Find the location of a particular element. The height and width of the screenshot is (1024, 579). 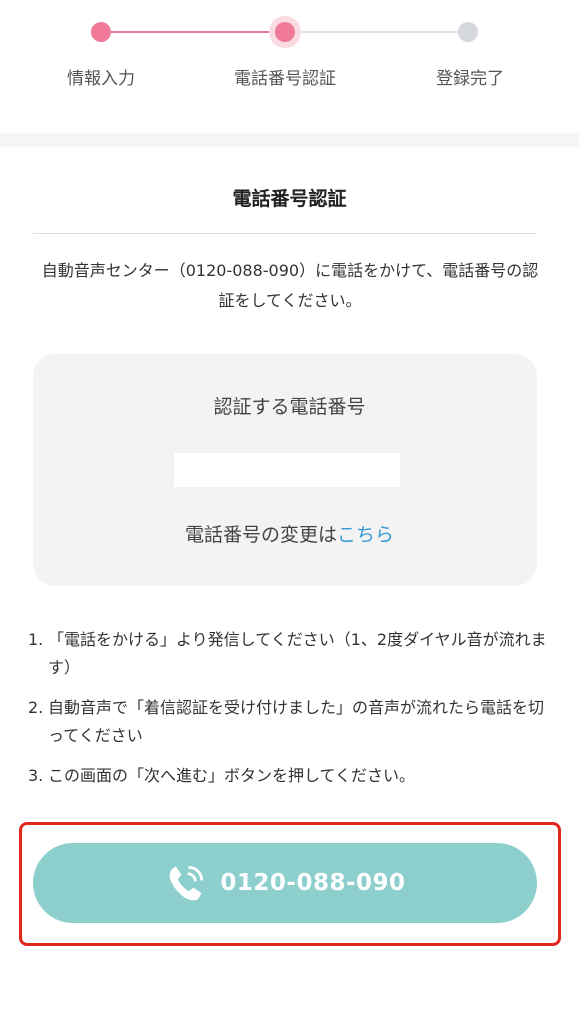

title-divider is located at coordinates (285, 233).